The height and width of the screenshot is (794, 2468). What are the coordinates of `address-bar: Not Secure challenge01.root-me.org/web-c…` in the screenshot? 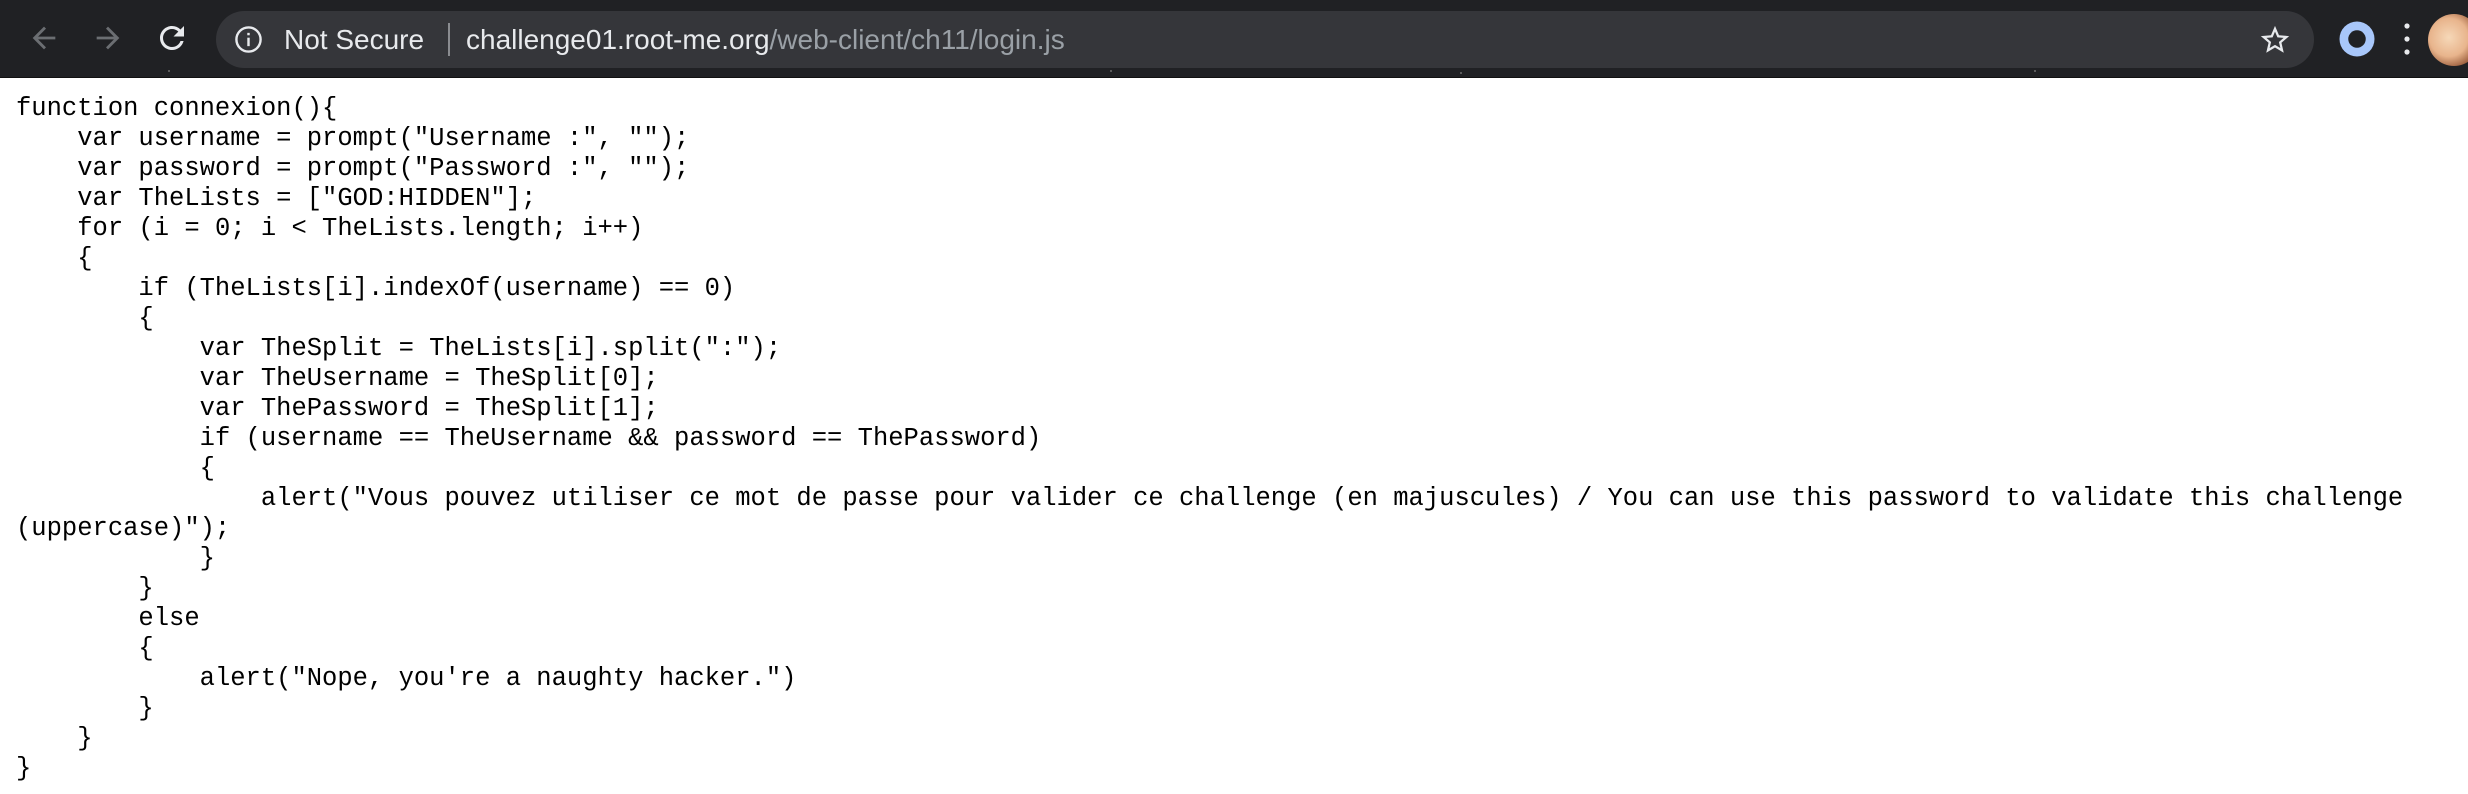 It's located at (1265, 39).